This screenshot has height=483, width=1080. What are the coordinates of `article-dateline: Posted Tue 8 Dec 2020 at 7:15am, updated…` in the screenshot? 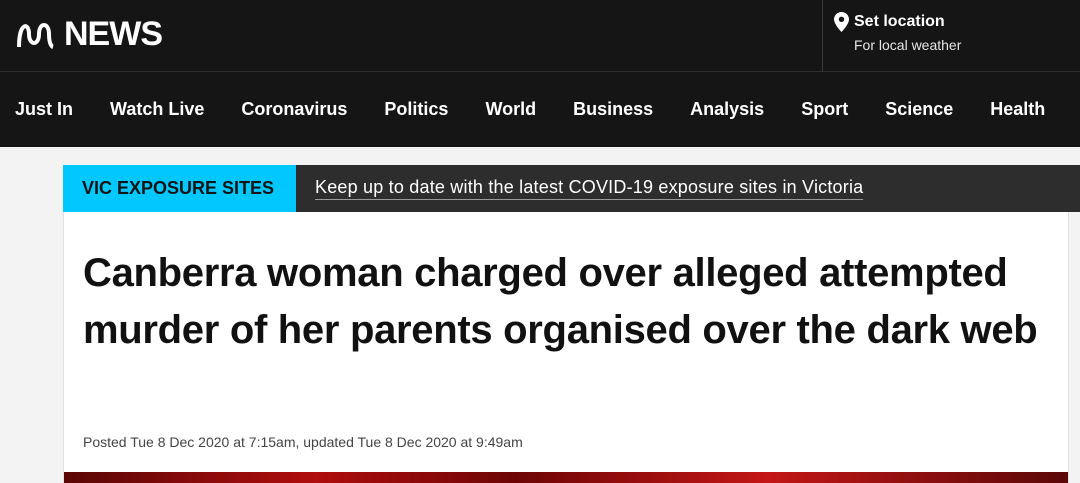 It's located at (303, 442).